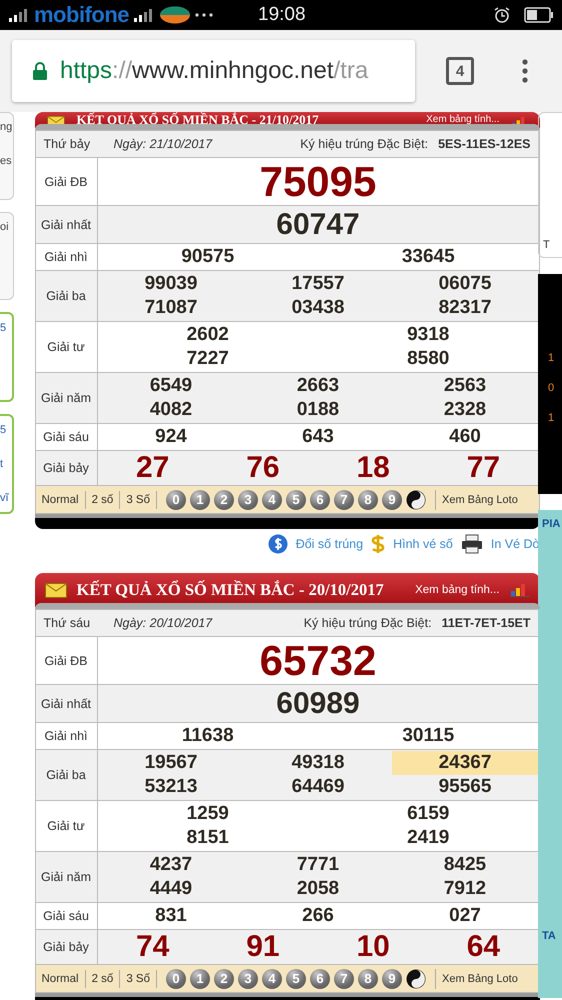 The image size is (562, 1000). What do you see at coordinates (318, 703) in the screenshot?
I see `winning-number: 60989` at bounding box center [318, 703].